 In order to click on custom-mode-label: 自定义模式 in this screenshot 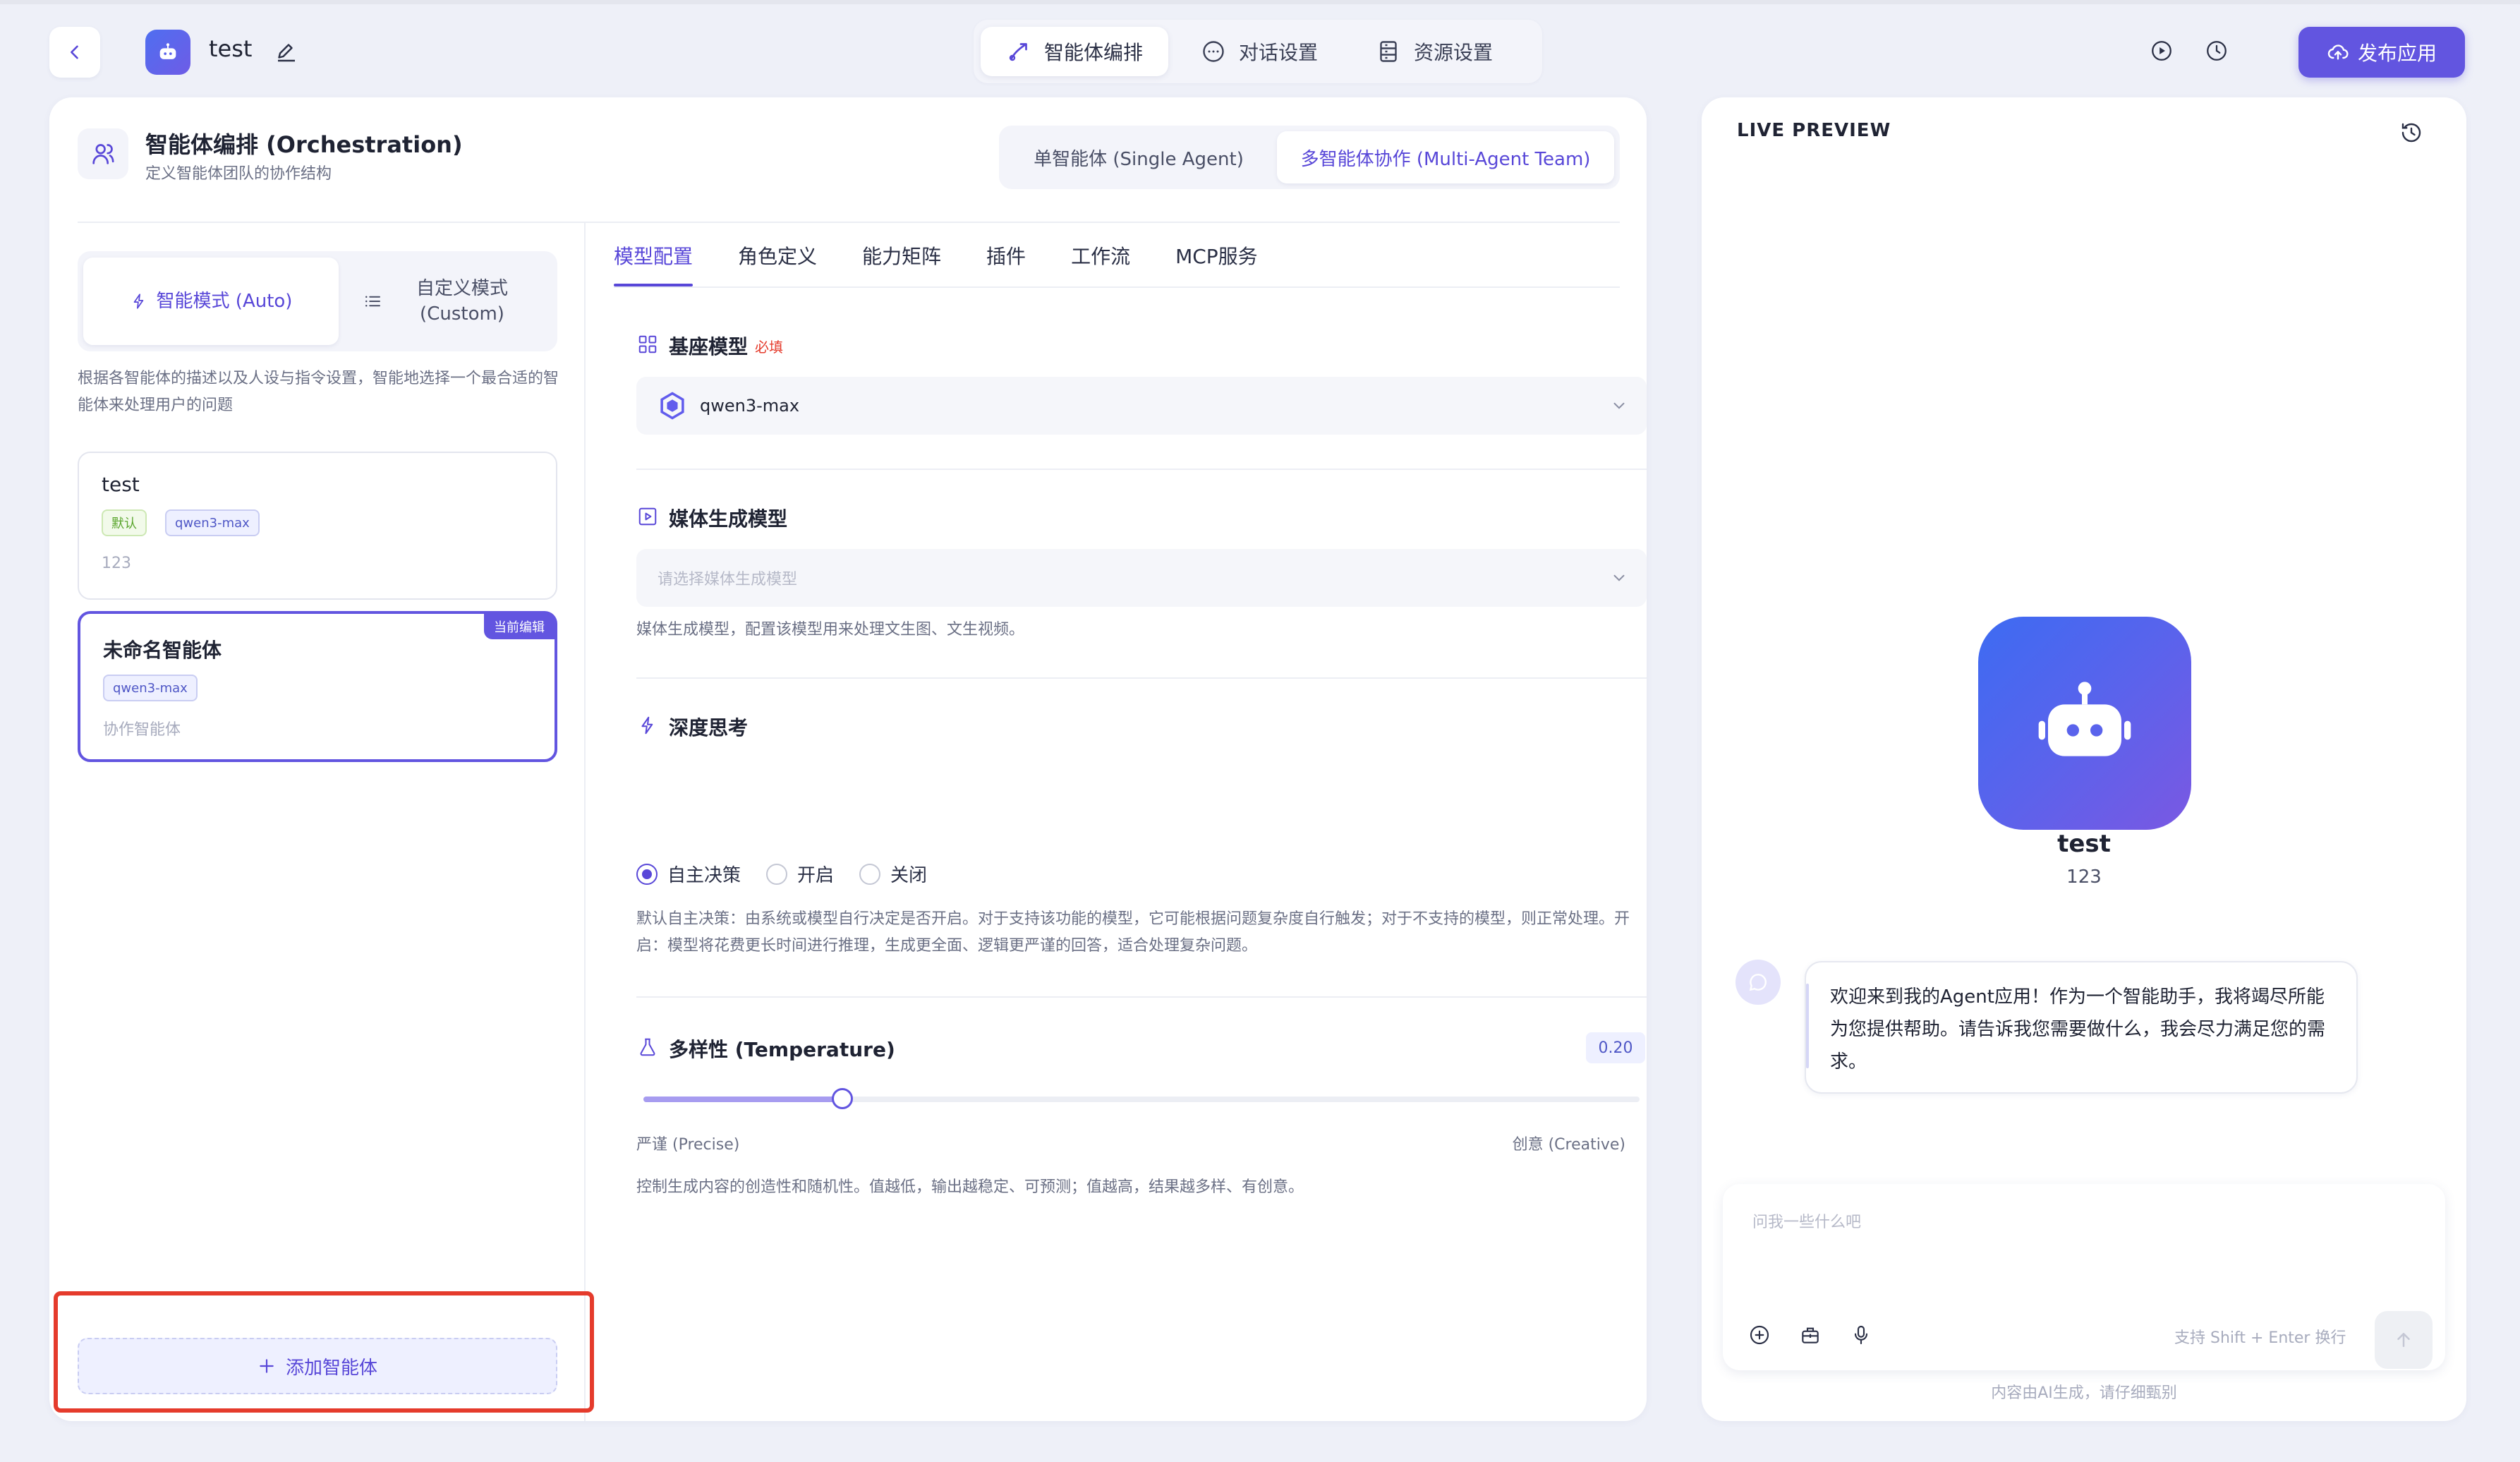, I will do `click(462, 288)`.